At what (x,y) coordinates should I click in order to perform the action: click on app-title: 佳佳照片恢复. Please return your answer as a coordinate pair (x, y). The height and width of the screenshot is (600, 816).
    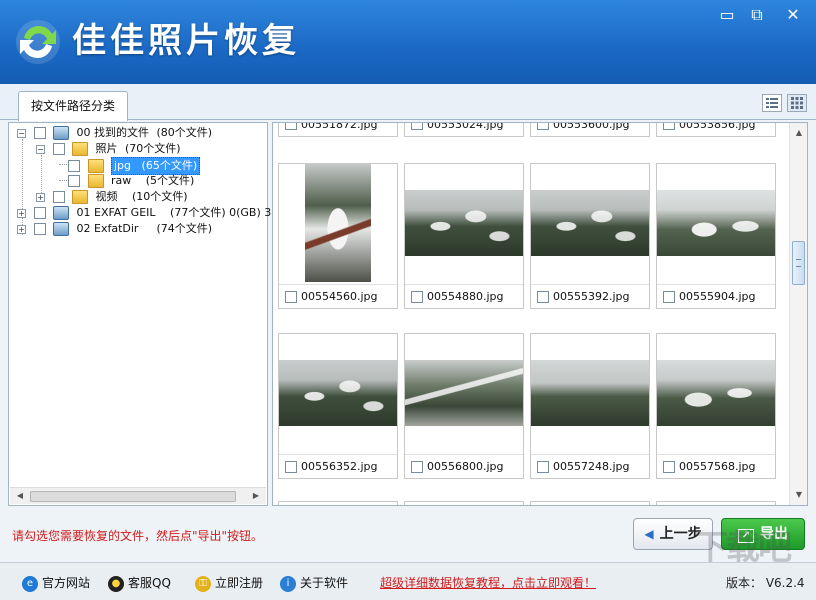
    Looking at the image, I should click on (186, 41).